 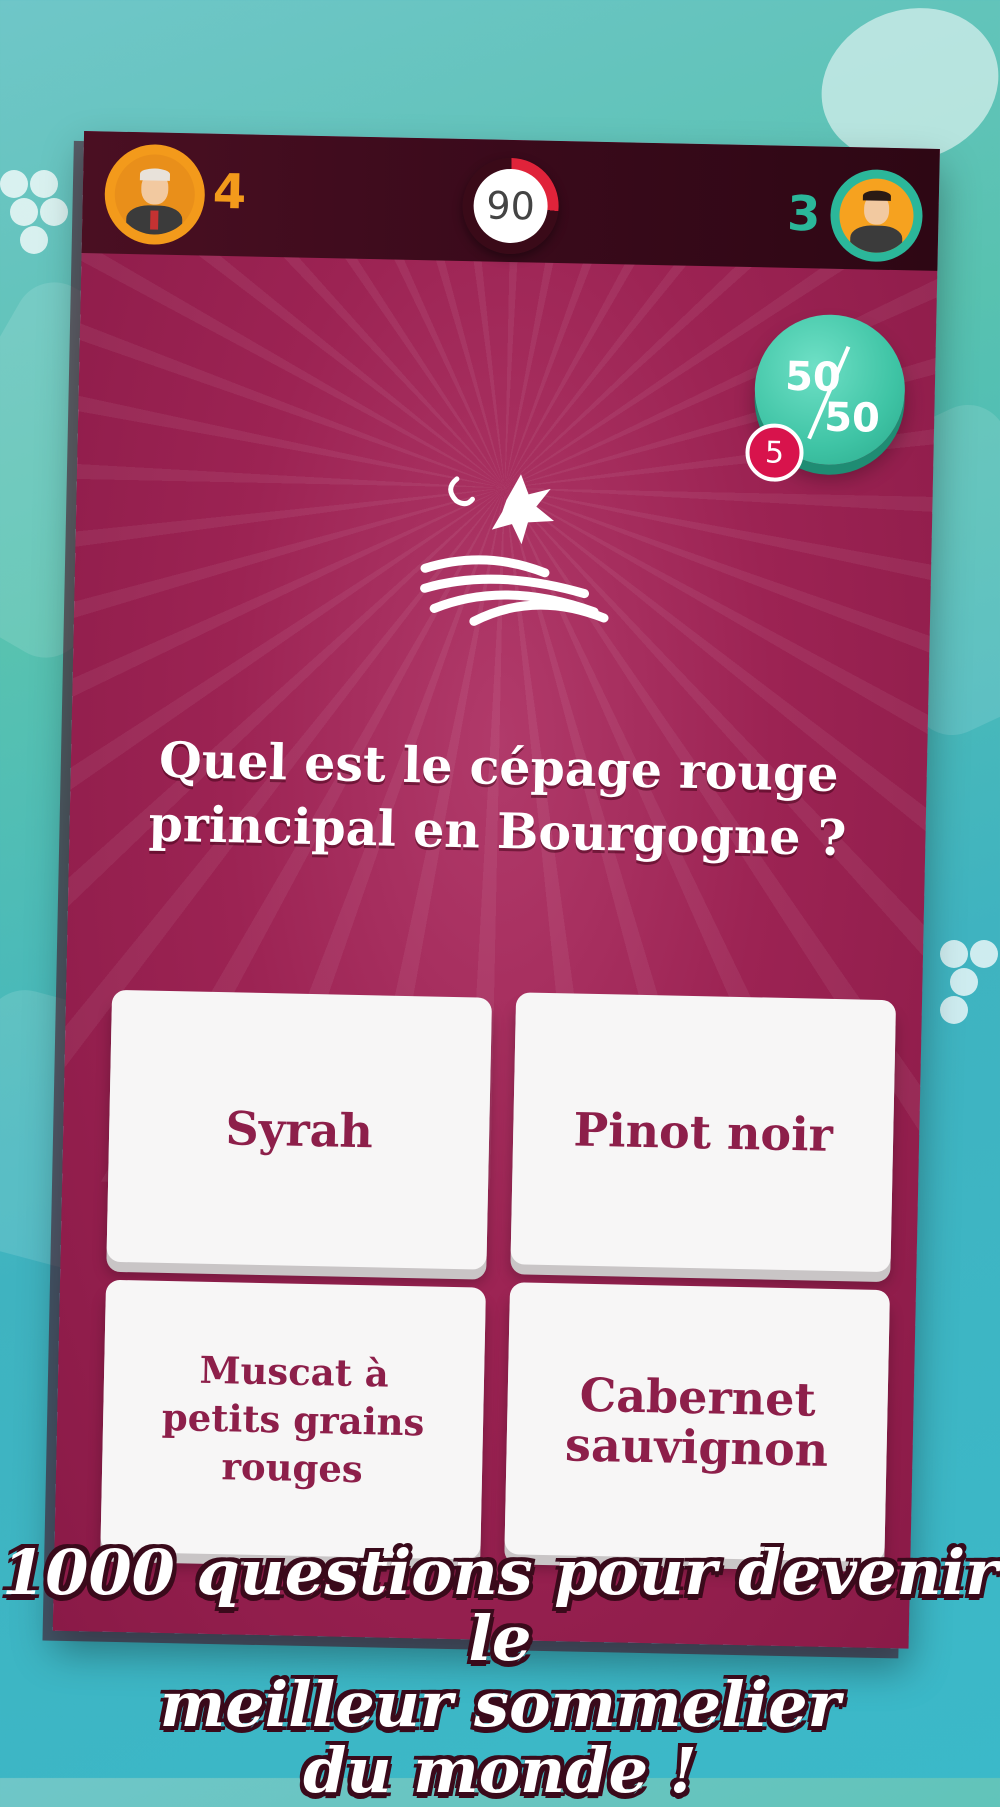 I want to click on player2-avatar, so click(x=876, y=215).